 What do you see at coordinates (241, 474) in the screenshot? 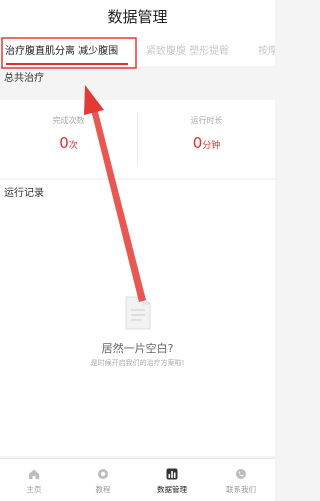
I see `contact-icon` at bounding box center [241, 474].